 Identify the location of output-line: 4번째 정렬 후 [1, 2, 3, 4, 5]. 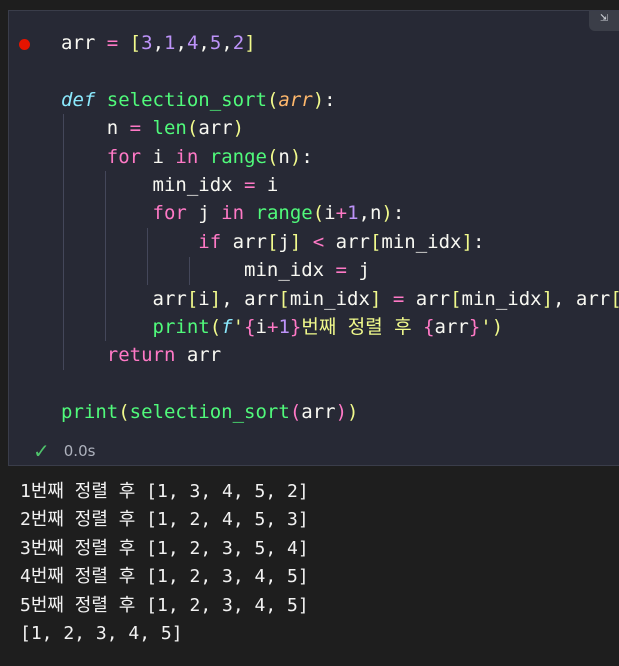
(164, 577).